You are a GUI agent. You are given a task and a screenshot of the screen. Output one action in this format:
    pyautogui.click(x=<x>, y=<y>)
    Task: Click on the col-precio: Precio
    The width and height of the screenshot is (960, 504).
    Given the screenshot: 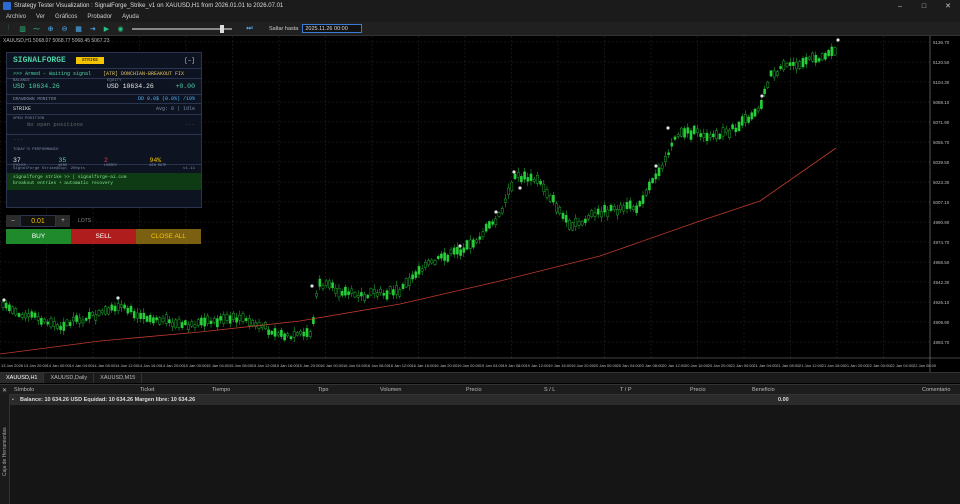 What is the action you would take?
    pyautogui.click(x=474, y=390)
    